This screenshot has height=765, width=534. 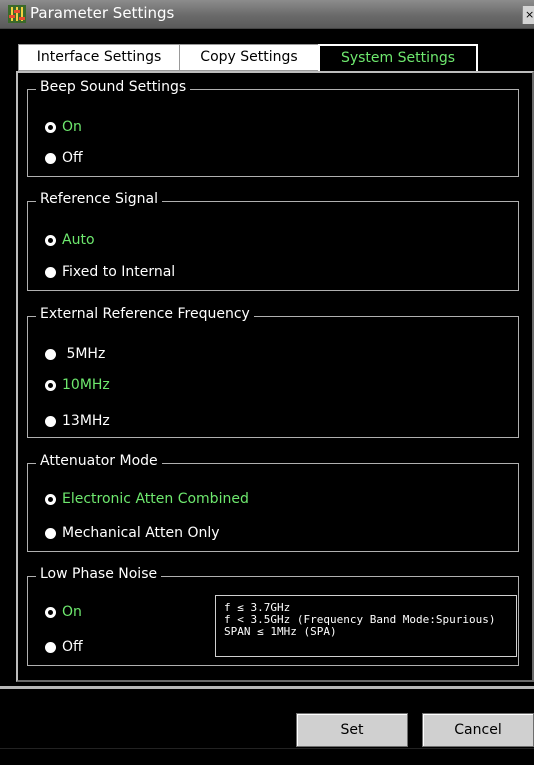 I want to click on ext-freq-10mhz-label: 10MHz, so click(x=86, y=385).